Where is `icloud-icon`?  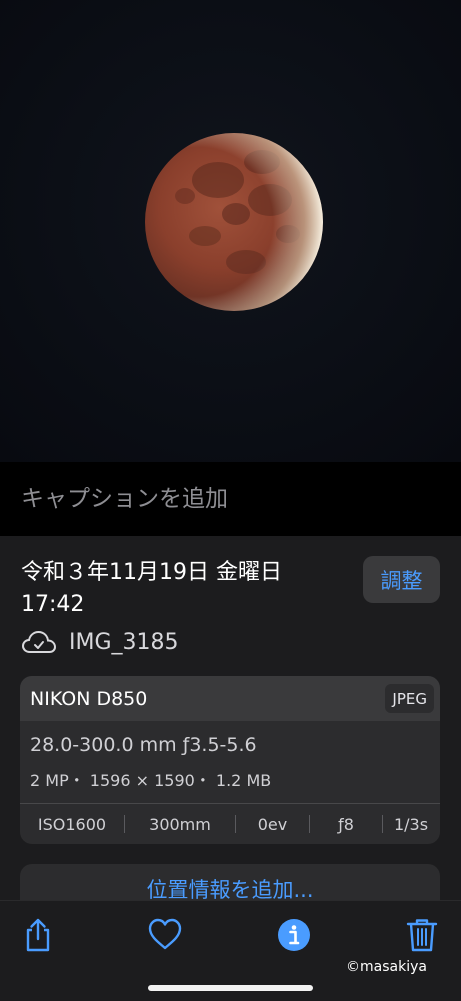
icloud-icon is located at coordinates (39, 641).